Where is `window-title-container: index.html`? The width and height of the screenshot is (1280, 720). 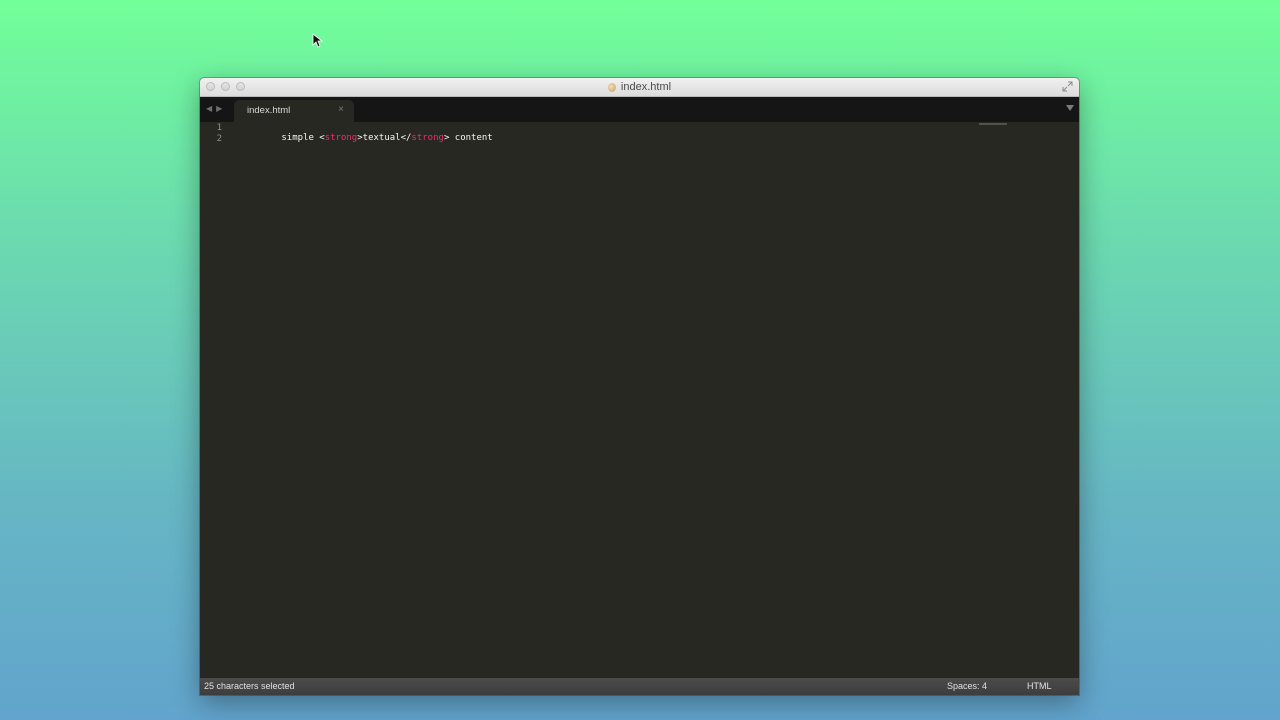 window-title-container: index.html is located at coordinates (639, 87).